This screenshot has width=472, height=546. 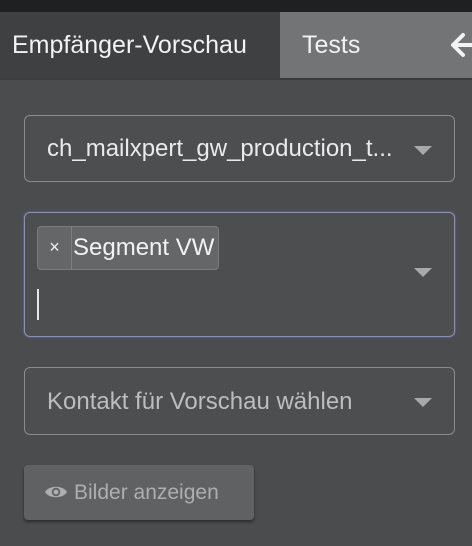 What do you see at coordinates (236, 79) in the screenshot?
I see `tab-divider` at bounding box center [236, 79].